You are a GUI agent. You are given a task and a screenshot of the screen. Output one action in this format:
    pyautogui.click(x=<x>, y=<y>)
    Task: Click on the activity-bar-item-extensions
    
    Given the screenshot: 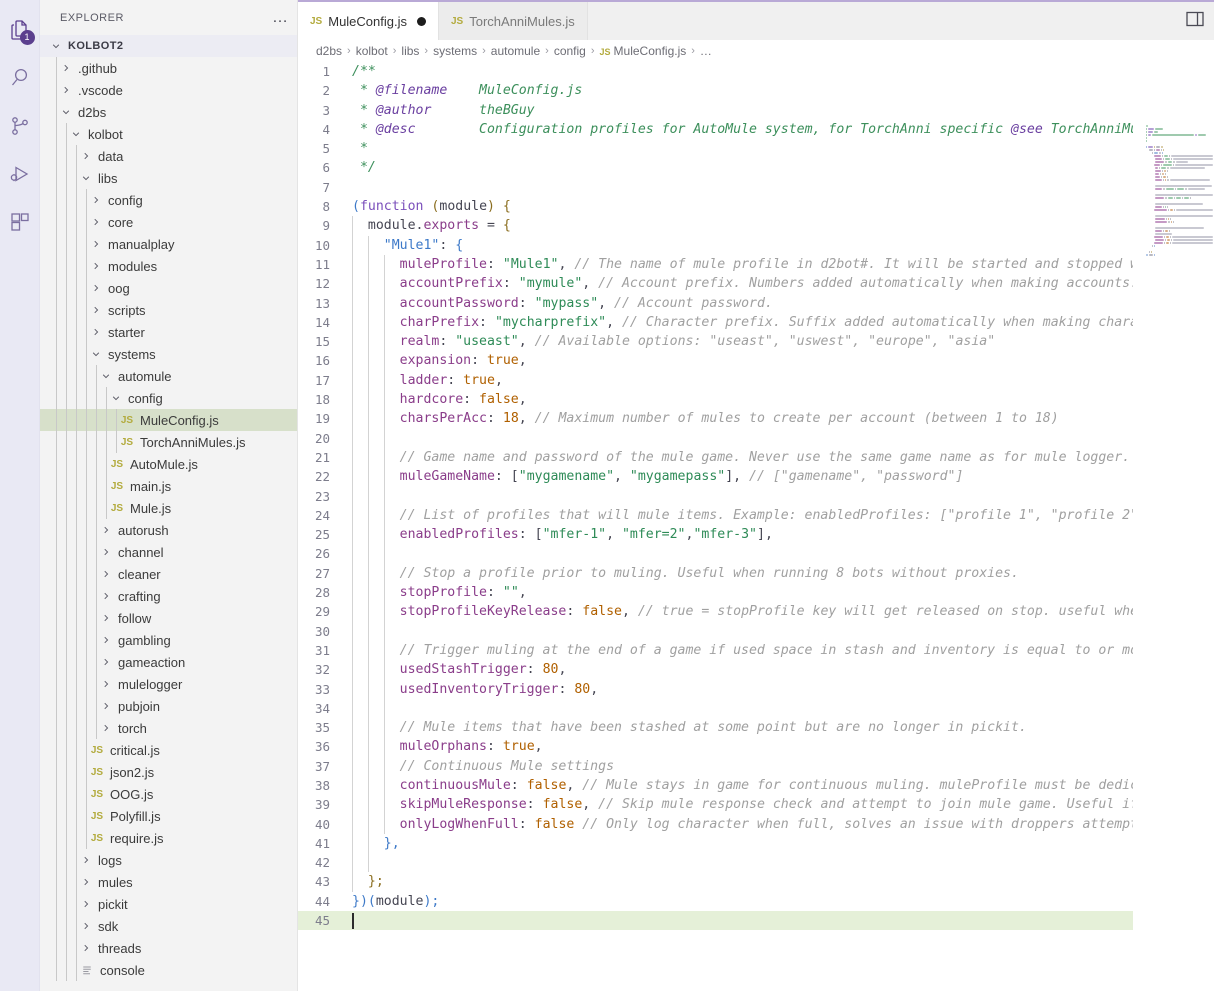 What is the action you would take?
    pyautogui.click(x=20, y=222)
    